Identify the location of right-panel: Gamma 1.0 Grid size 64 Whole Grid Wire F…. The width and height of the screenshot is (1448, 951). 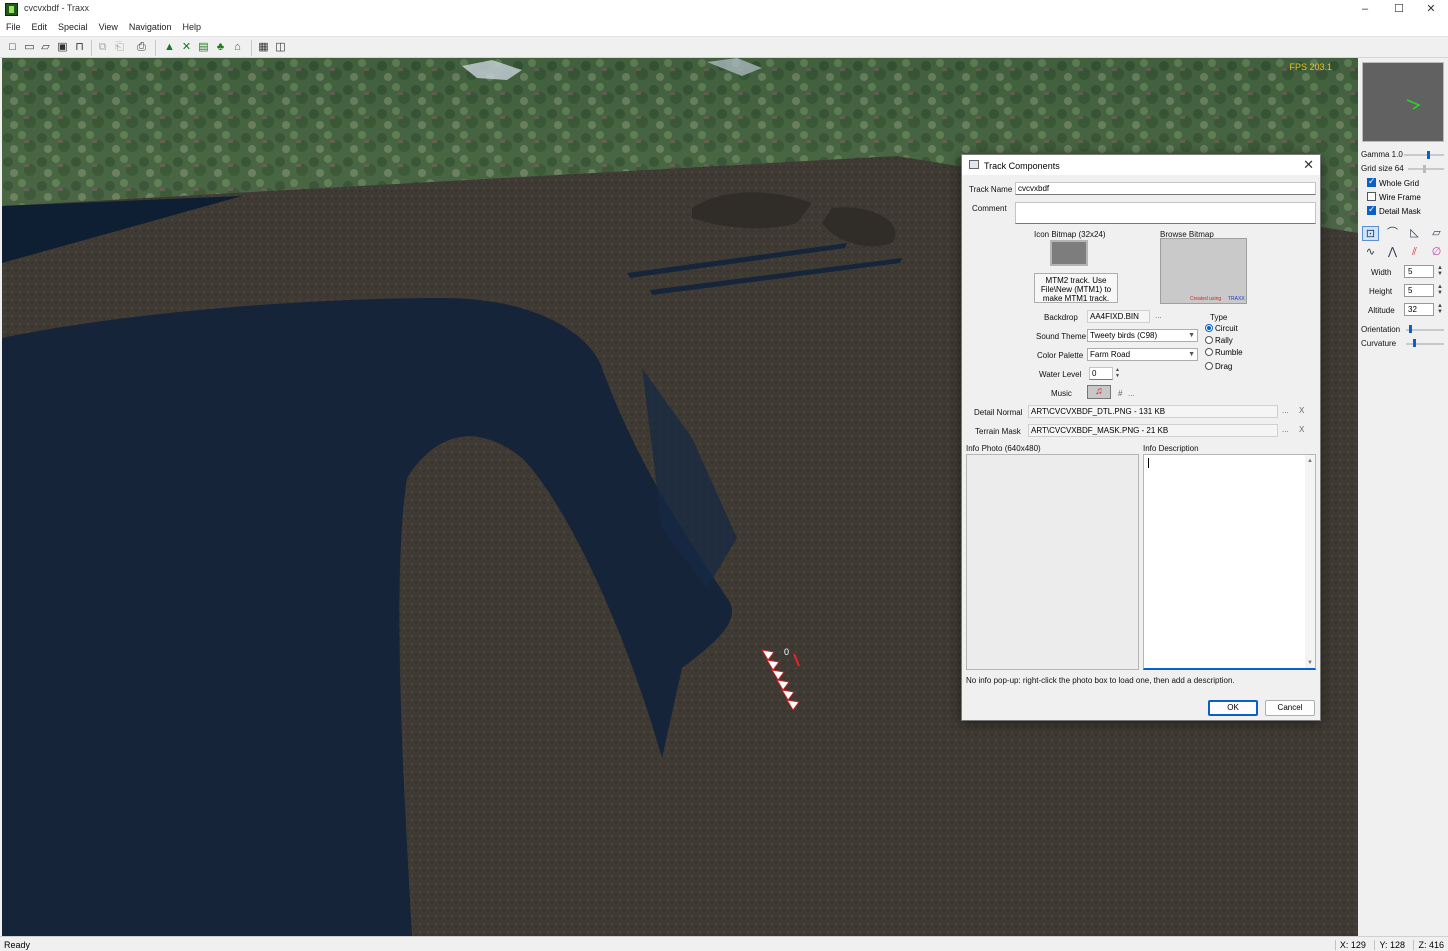
(1403, 497).